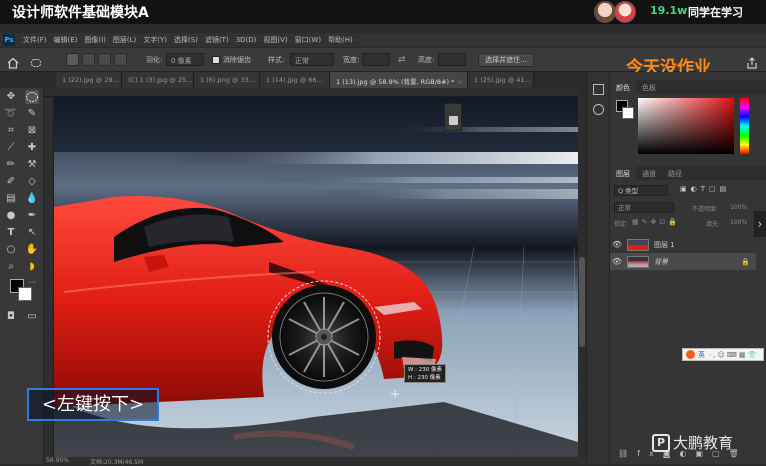  I want to click on zoom-level: 58.95%, so click(57, 460).